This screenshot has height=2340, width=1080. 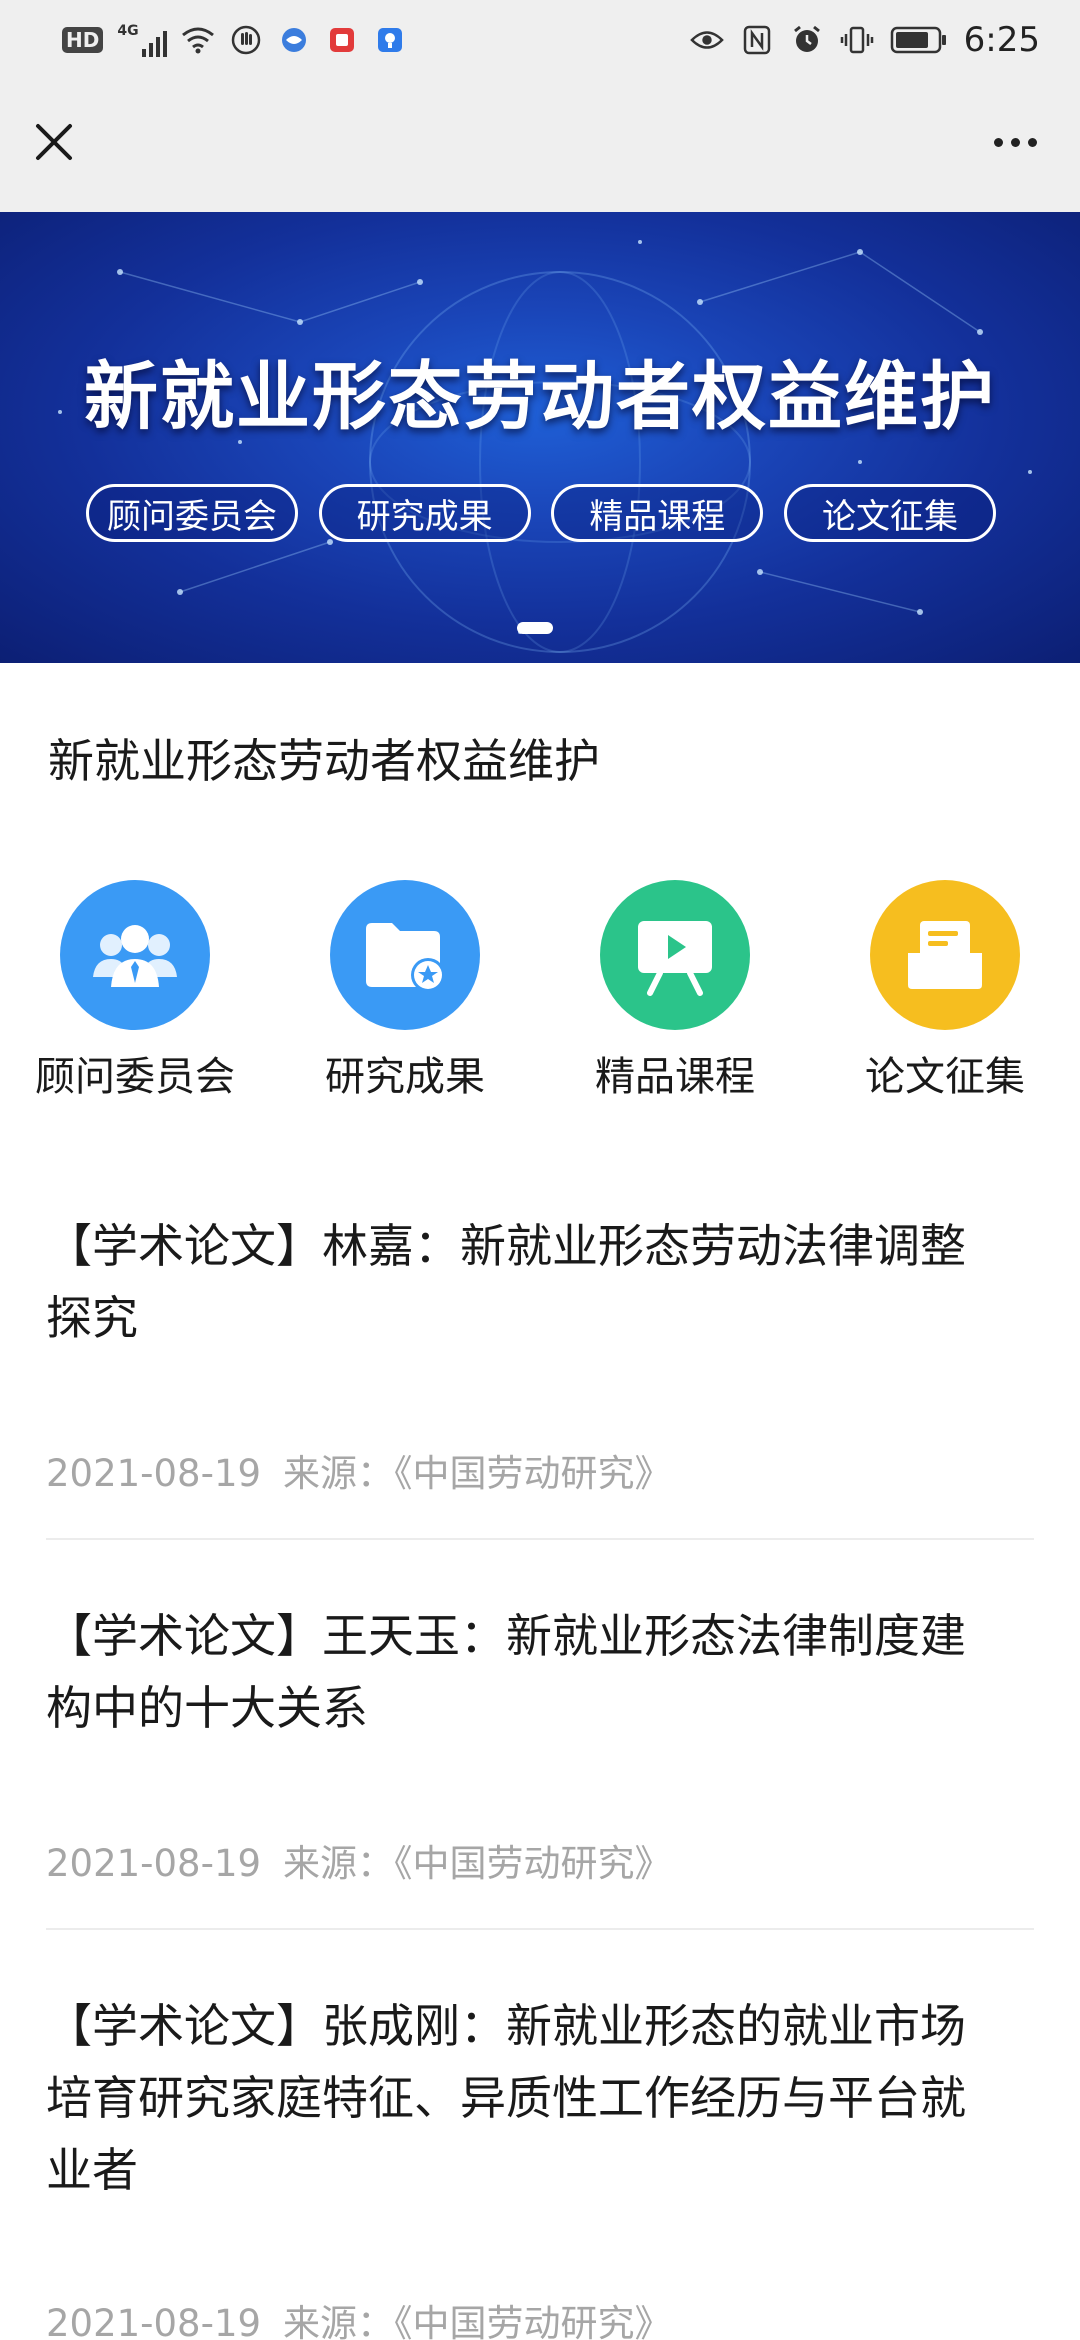 I want to click on banner-tag-courses: 精品课程, so click(x=657, y=513).